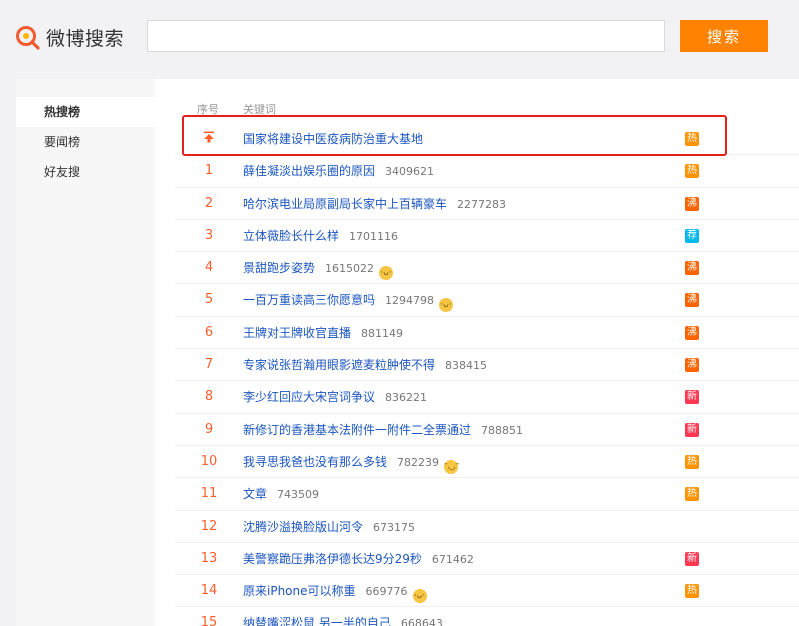  What do you see at coordinates (477, 527) in the screenshot?
I see `table-row: 12 沈腾沙溢换脸版山河令 673175` at bounding box center [477, 527].